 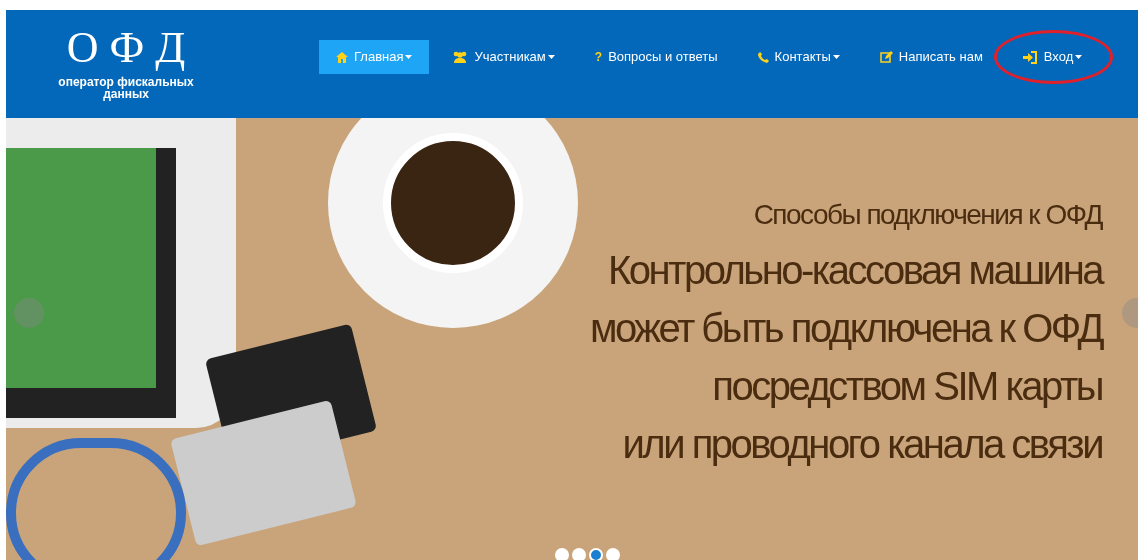 I want to click on nav-link: ? Вопросы и ответы, so click(x=656, y=57).